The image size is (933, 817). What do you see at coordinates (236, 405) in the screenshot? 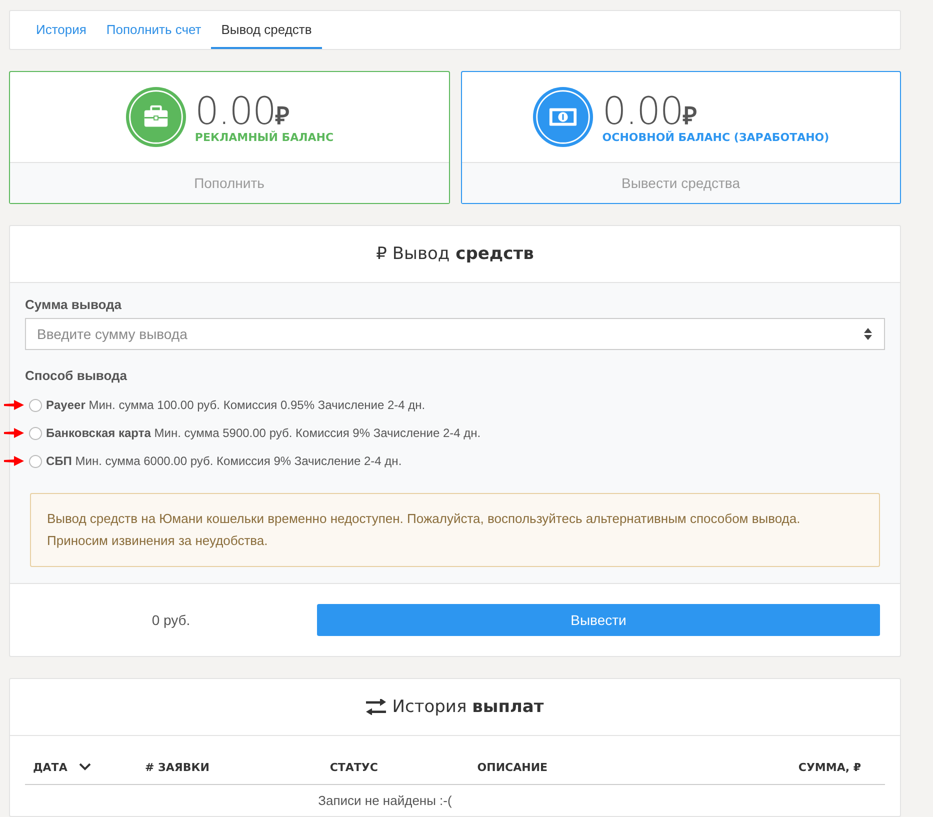
I see `method-label: Payeer Мин. сумма 100.00 руб. Комиссия 0.95% Зачисление 2-4 дн.` at bounding box center [236, 405].